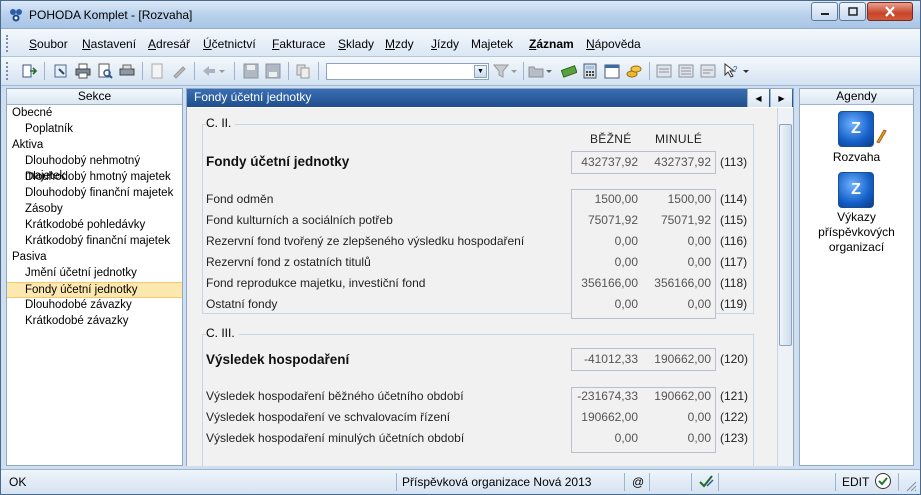 The width and height of the screenshot is (921, 495). I want to click on chevron-right-icon: ▶, so click(781, 98).